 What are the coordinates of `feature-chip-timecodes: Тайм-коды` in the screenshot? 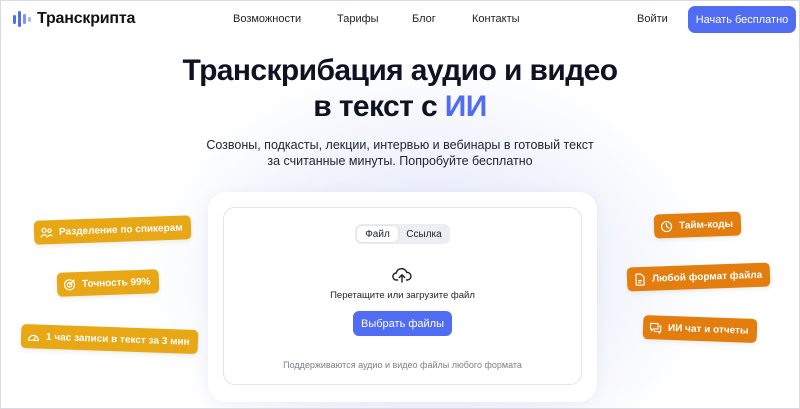 It's located at (697, 225).